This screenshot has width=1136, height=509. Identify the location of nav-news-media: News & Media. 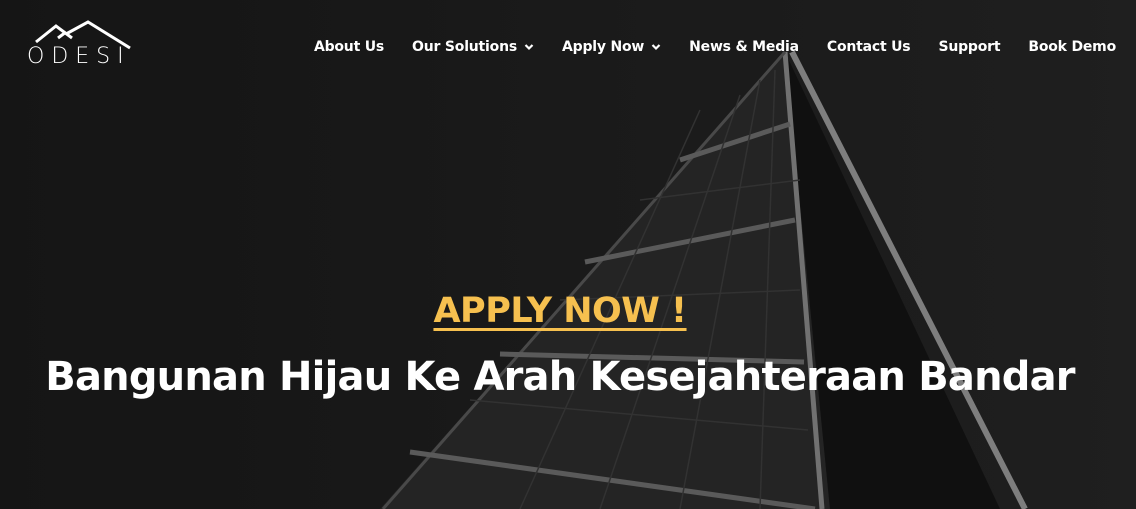
(744, 47).